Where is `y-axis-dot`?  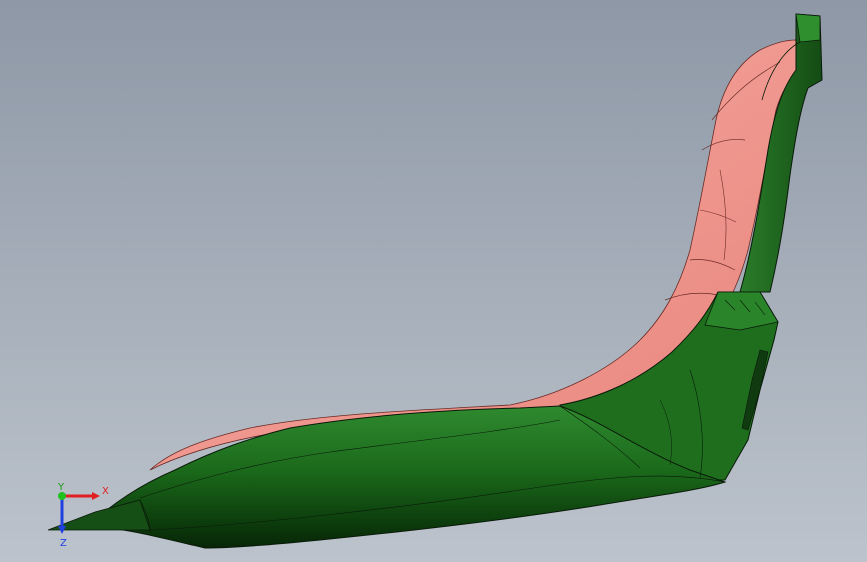 y-axis-dot is located at coordinates (62, 496).